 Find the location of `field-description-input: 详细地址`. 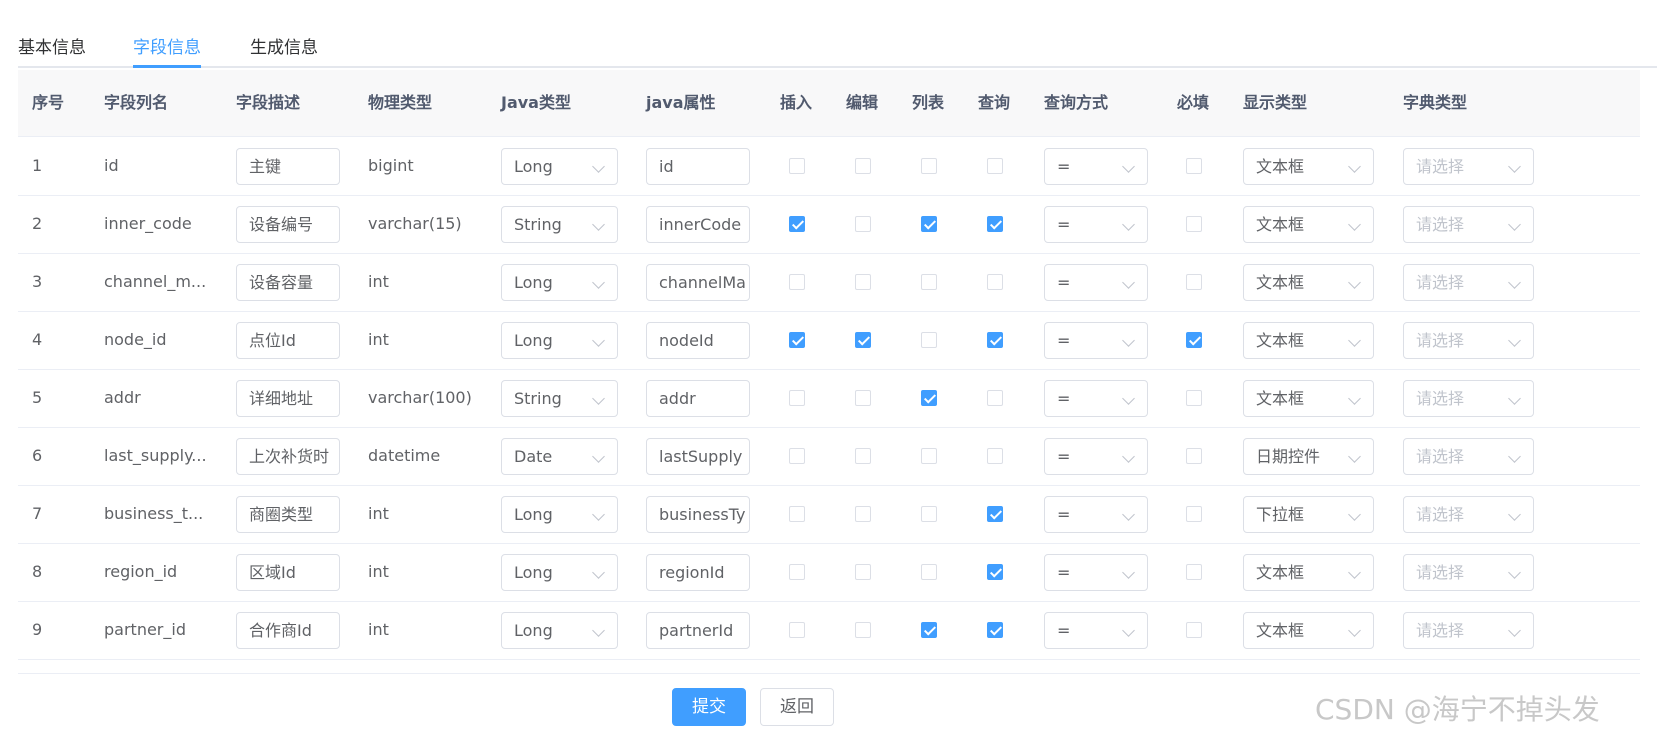

field-description-input: 详细地址 is located at coordinates (288, 398).